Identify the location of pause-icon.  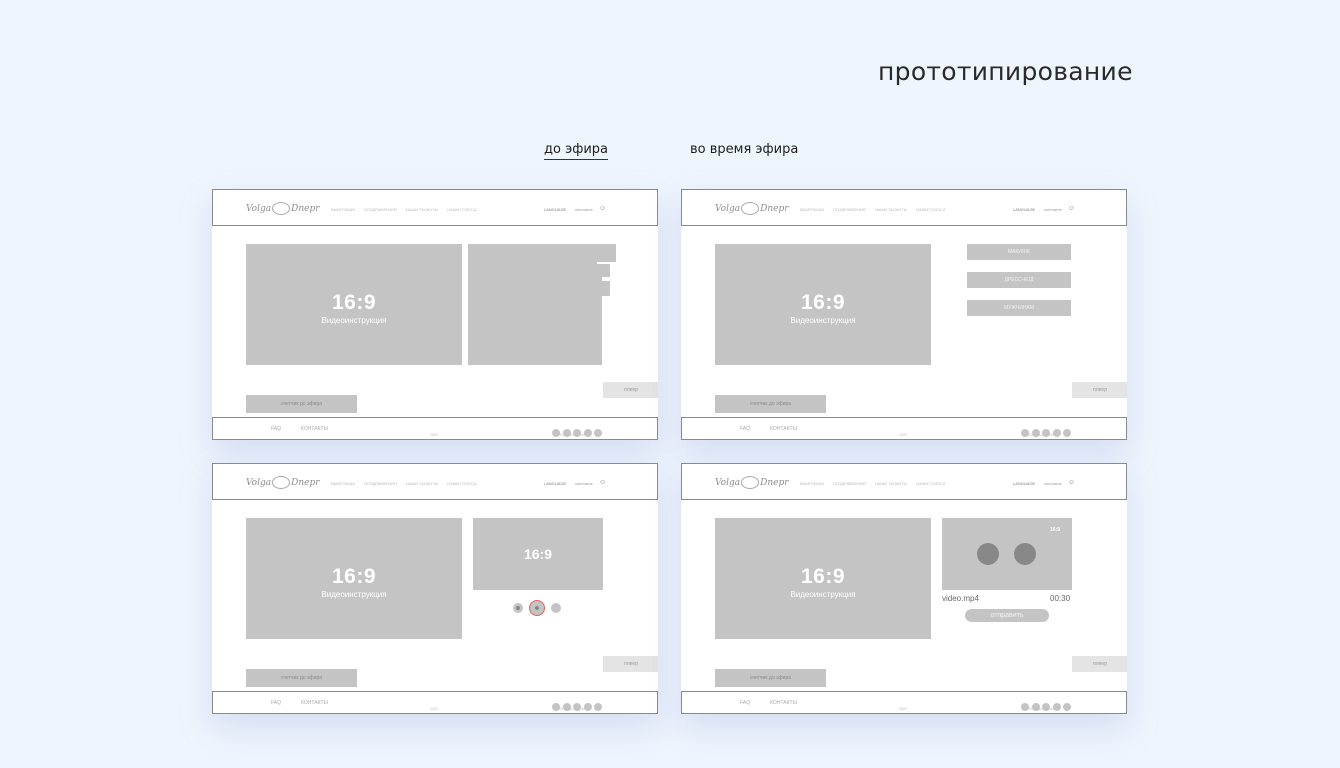
(556, 607).